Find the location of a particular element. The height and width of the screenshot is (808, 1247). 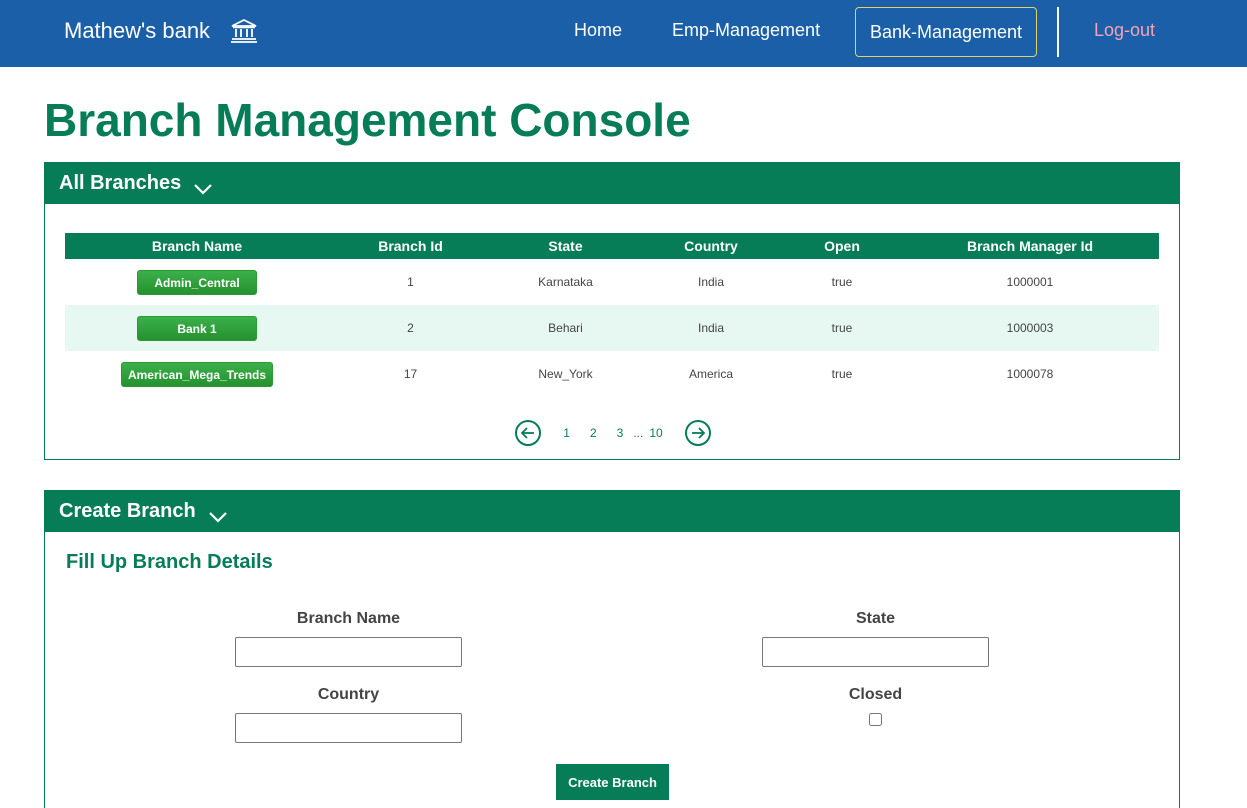

column-header: Open is located at coordinates (842, 246).